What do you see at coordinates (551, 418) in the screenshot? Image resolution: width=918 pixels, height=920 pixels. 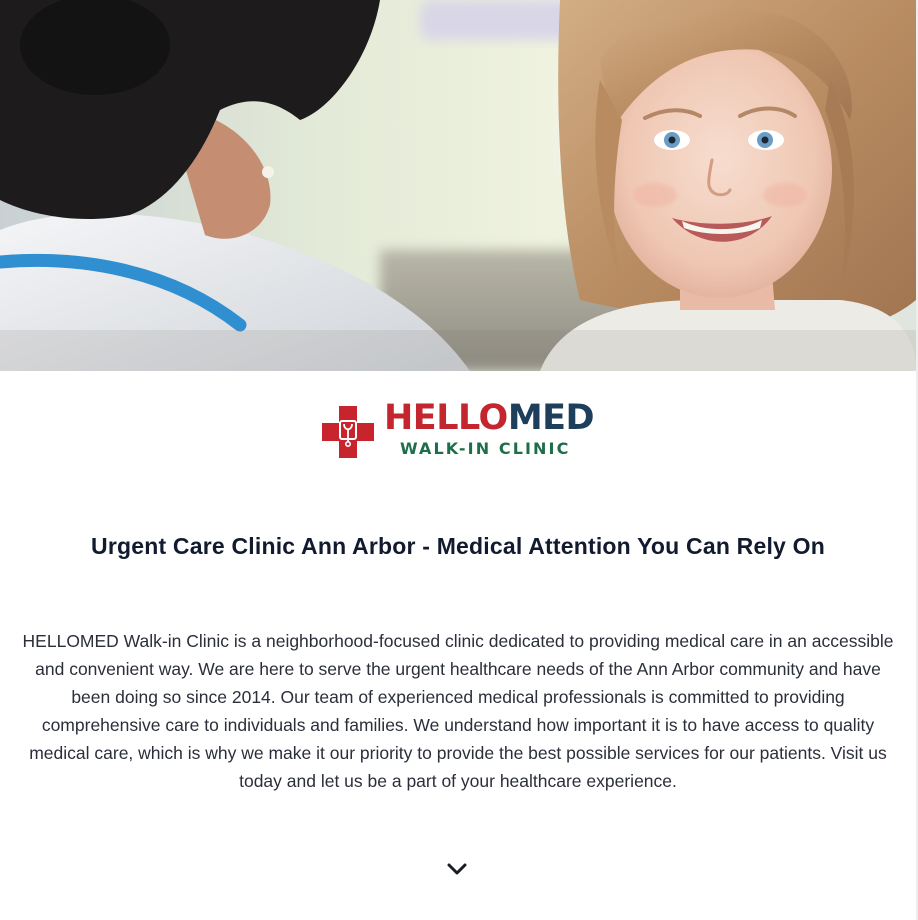 I see `logo-med-text: MED` at bounding box center [551, 418].